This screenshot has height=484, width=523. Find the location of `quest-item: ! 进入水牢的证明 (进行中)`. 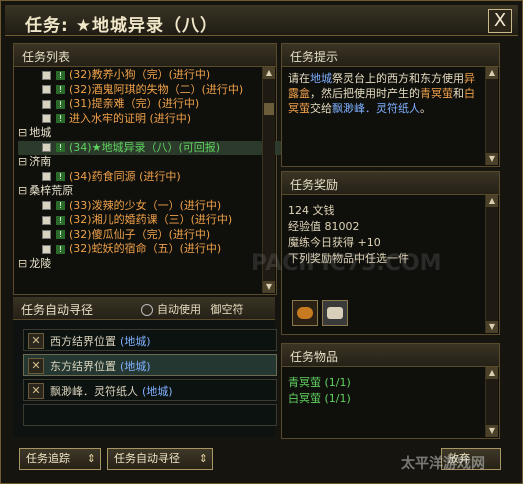

quest-item: ! 进入水牢的证明 (进行中) is located at coordinates (152, 119).